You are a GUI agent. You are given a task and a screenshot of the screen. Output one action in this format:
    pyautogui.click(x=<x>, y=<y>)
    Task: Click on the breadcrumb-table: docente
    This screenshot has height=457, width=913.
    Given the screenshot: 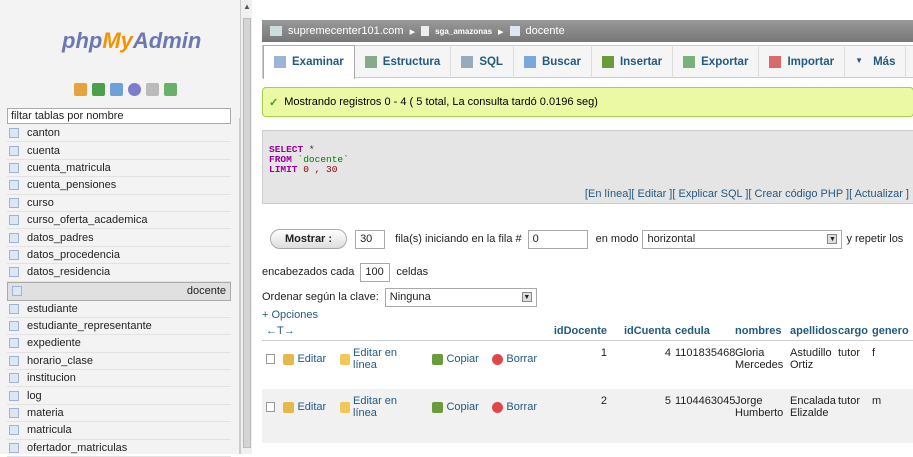 What is the action you would take?
    pyautogui.click(x=545, y=31)
    